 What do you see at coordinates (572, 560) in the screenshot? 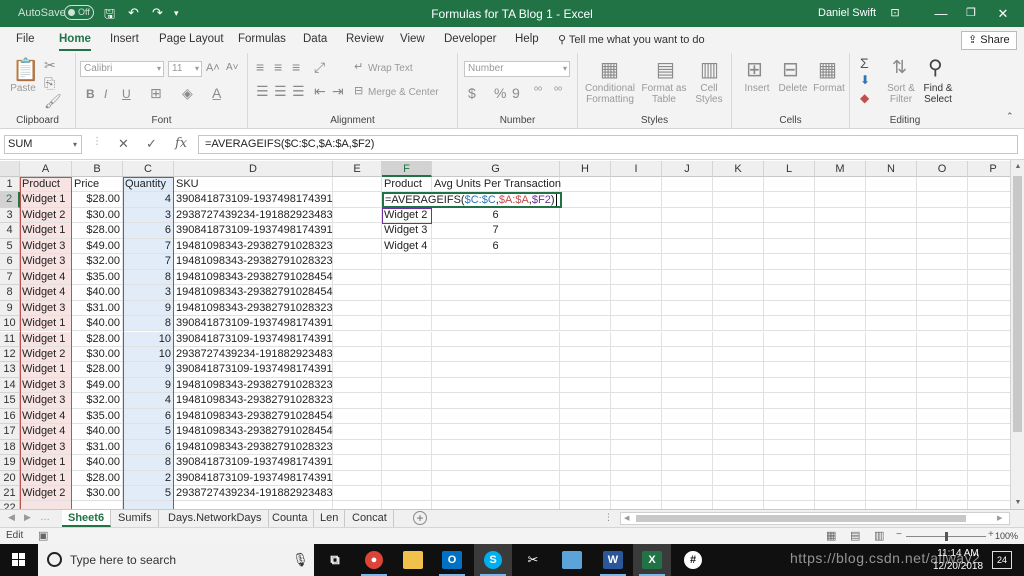
I see `taskbar-app-notes` at bounding box center [572, 560].